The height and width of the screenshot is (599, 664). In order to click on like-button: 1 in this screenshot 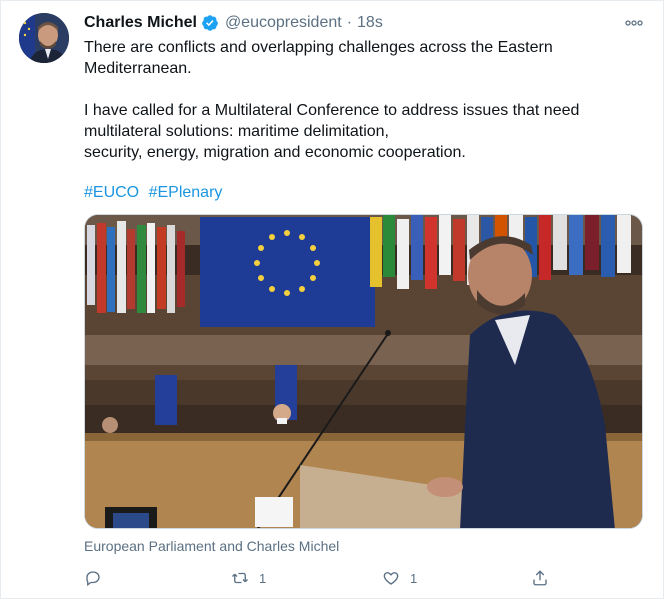, I will do `click(399, 578)`.